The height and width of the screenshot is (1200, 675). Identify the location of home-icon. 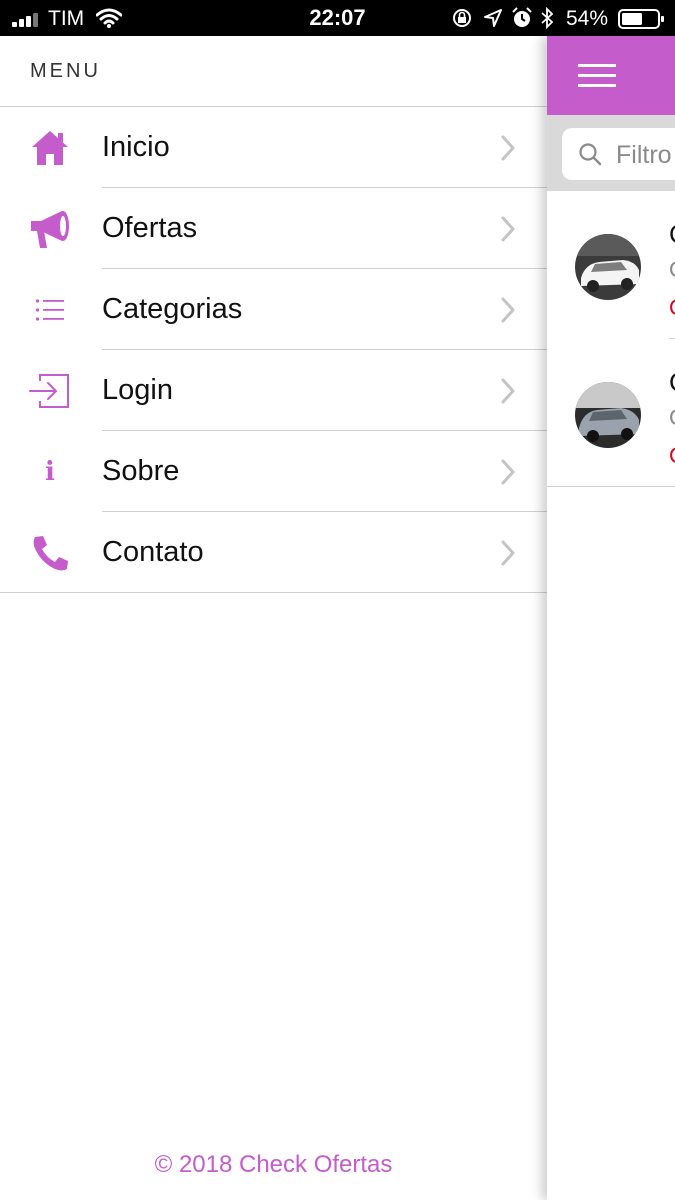
(50, 148).